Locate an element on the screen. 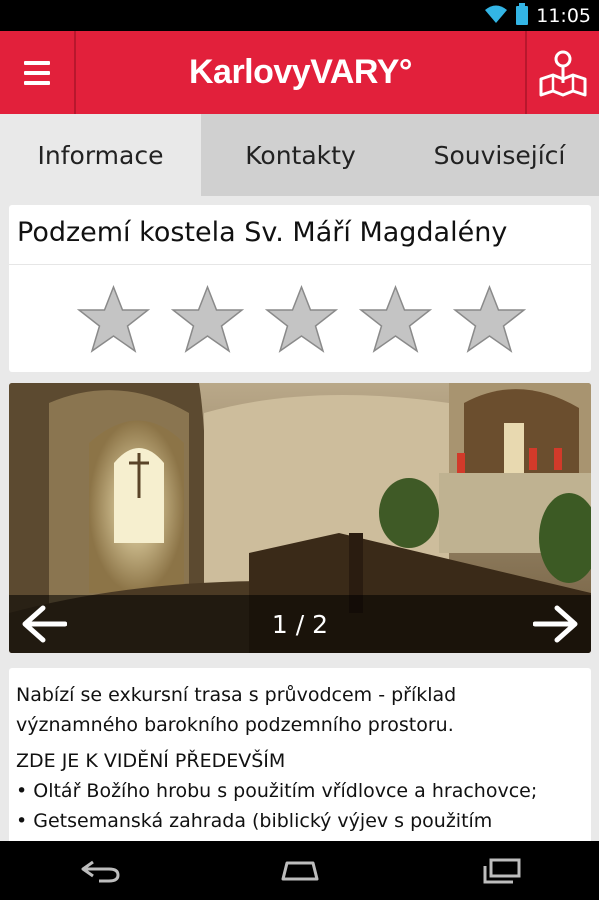 Image resolution: width=599 pixels, height=900 pixels. map-pin-icon is located at coordinates (563, 72).